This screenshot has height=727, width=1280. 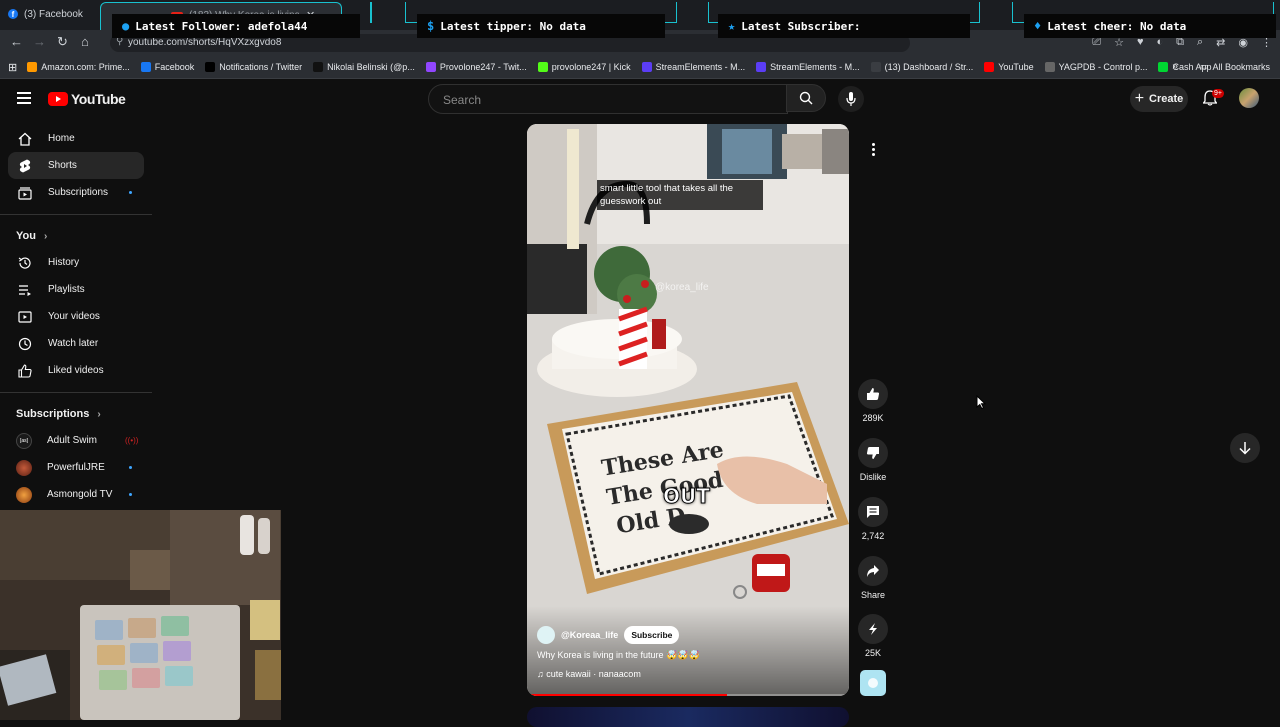 I want to click on overlay-text: Latest Subscriber:, so click(x=801, y=26).